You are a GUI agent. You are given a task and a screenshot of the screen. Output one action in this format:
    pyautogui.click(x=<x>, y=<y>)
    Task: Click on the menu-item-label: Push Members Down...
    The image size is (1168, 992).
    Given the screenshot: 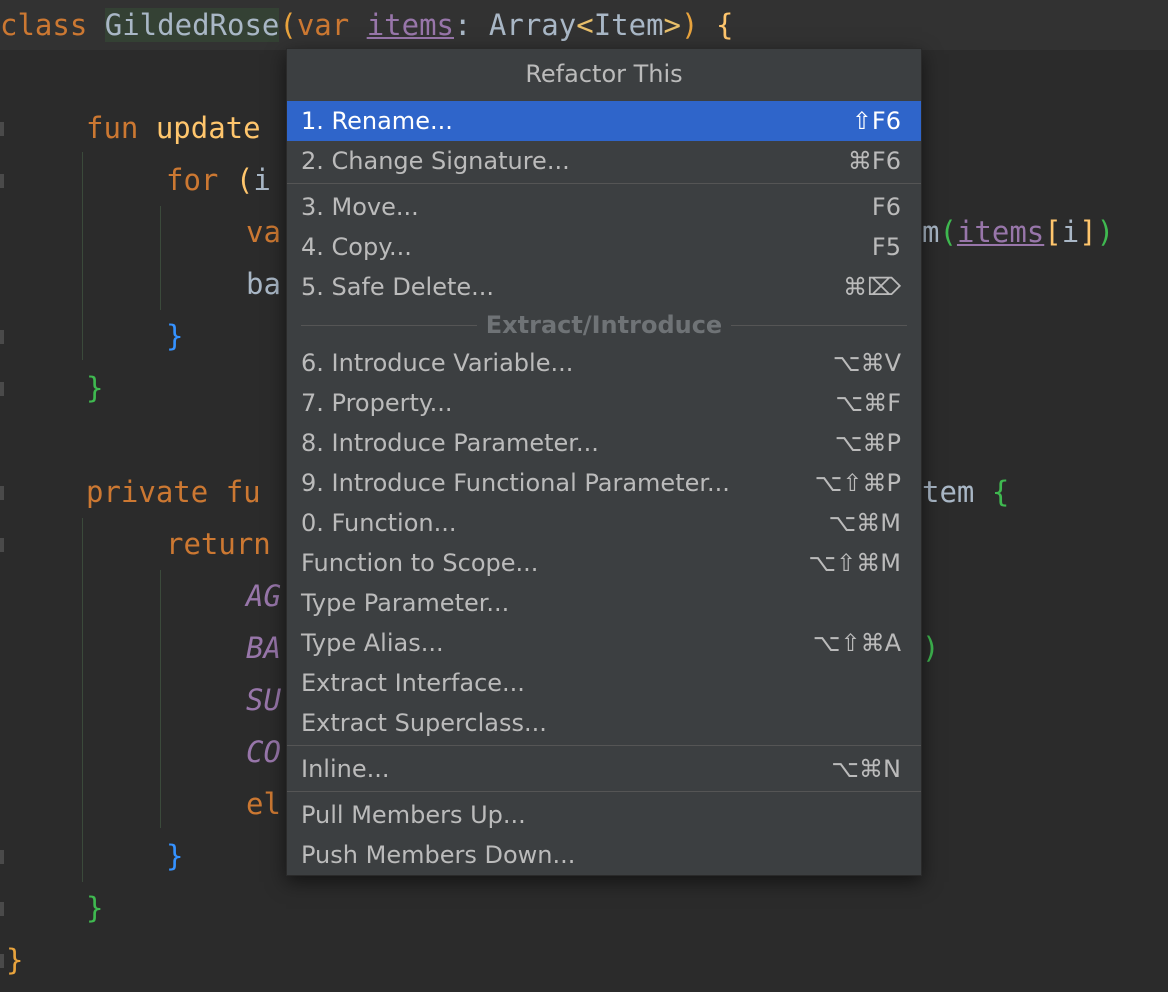 What is the action you would take?
    pyautogui.click(x=438, y=855)
    